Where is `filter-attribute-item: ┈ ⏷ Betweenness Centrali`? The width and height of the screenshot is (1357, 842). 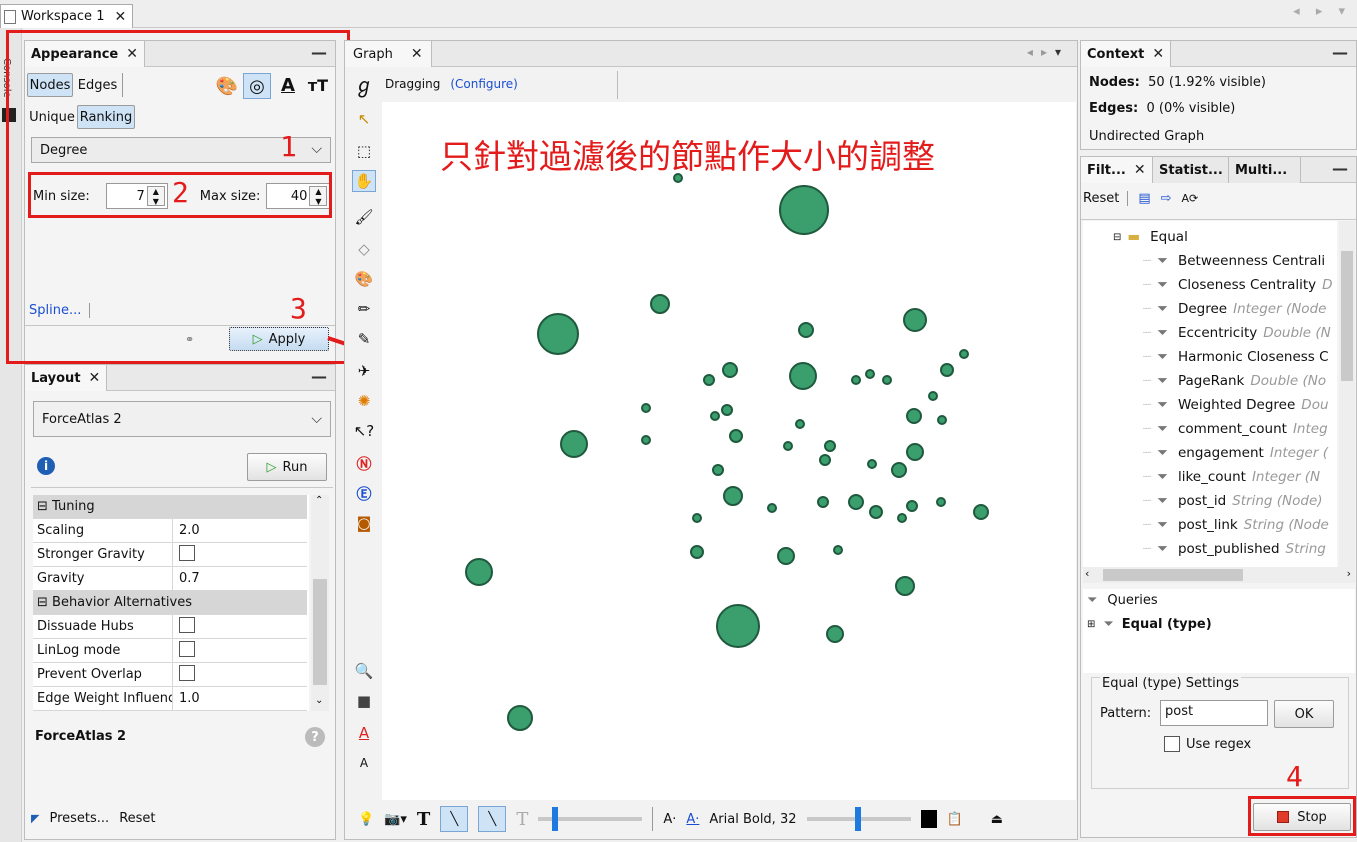
filter-attribute-item: ┈ ⏷ Betweenness Centrali is located at coordinates (1237, 261).